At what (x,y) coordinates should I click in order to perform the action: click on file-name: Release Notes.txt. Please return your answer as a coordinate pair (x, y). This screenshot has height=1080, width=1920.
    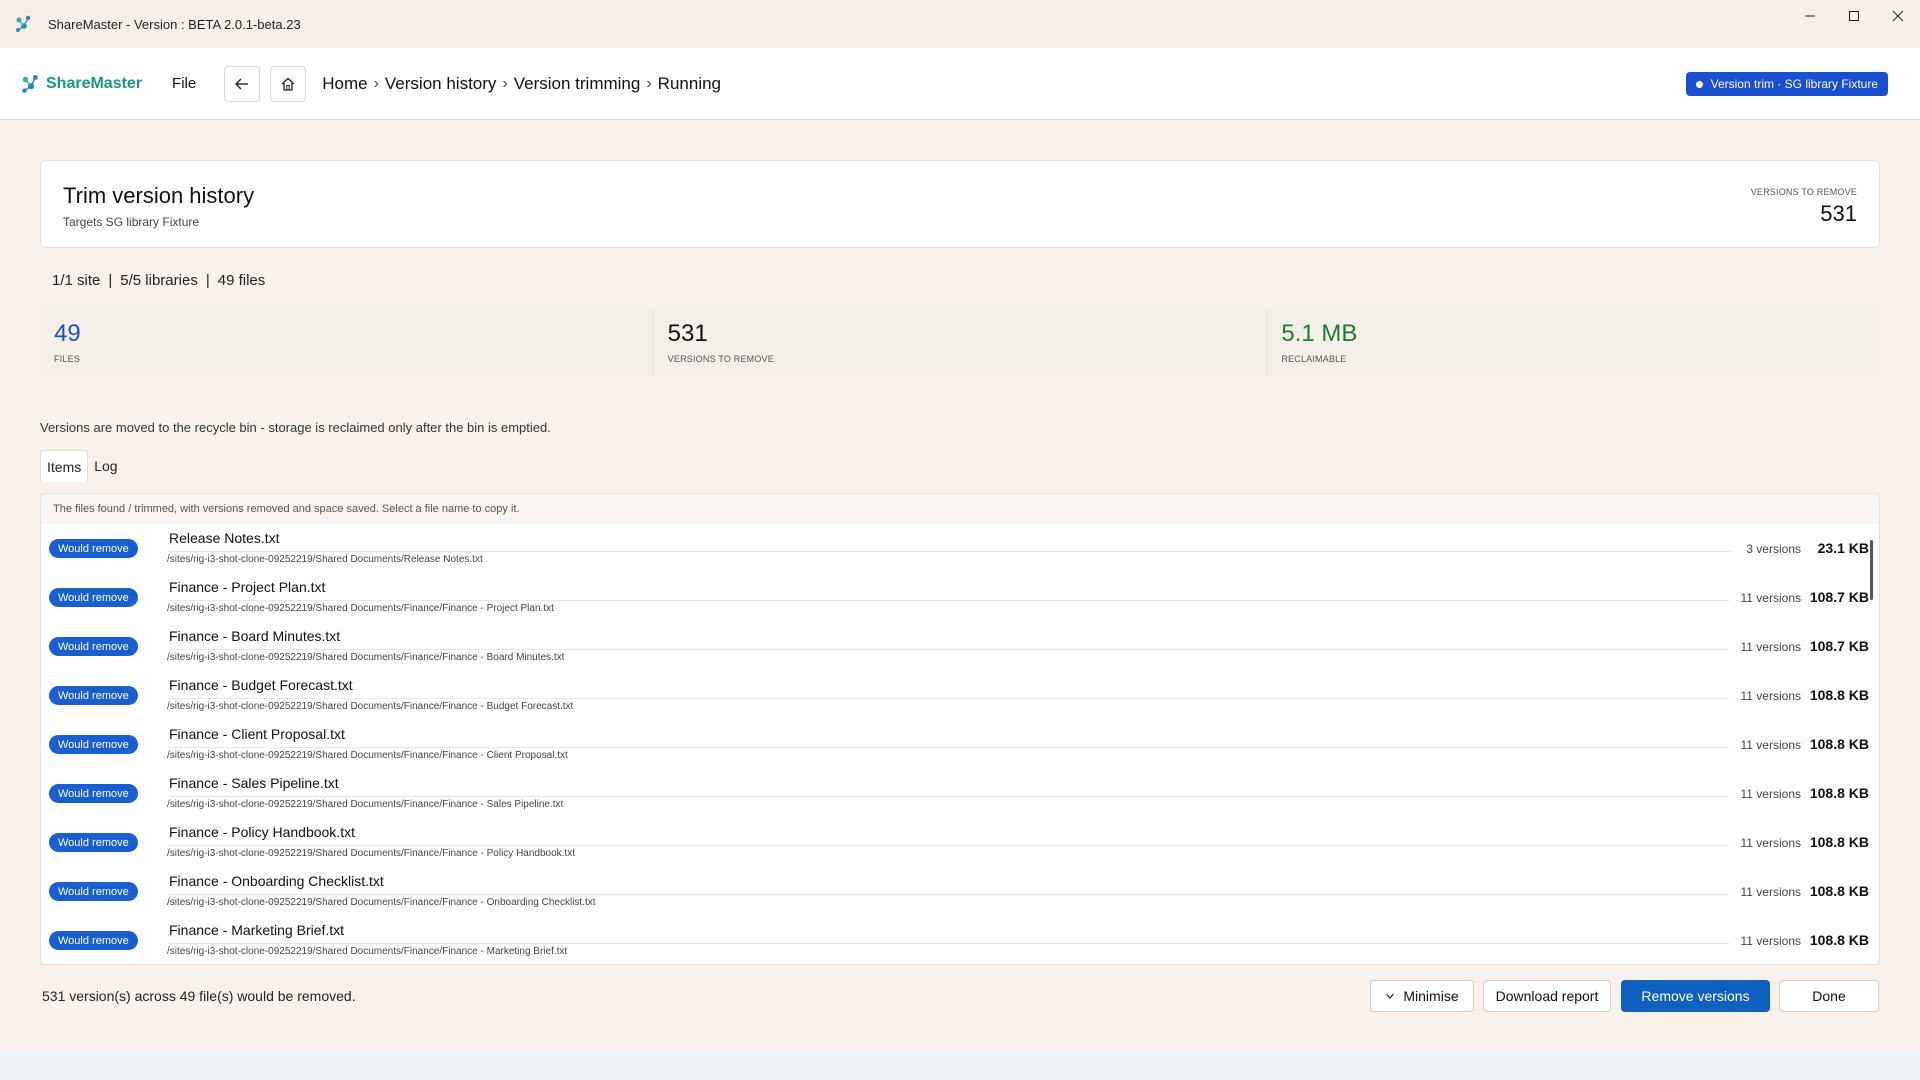
    Looking at the image, I should click on (224, 538).